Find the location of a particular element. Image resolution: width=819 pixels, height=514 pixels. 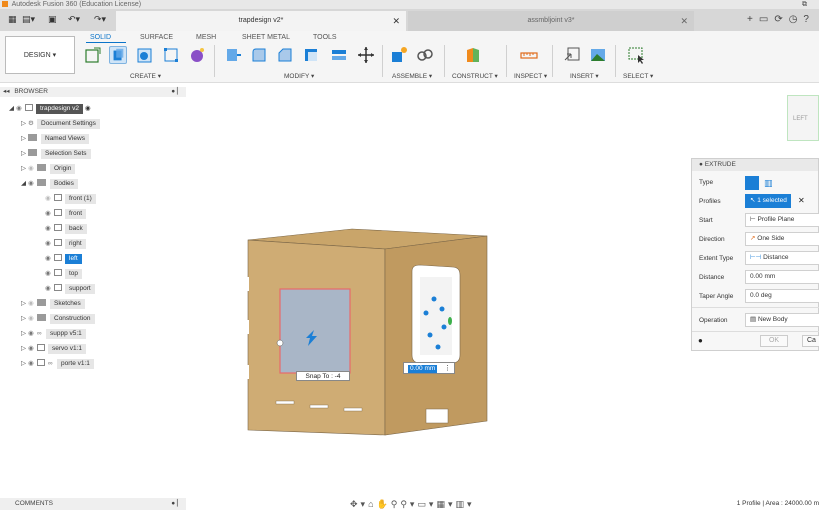

tree-item-origin: ▷ ◉ Origin is located at coordinates (48, 169).